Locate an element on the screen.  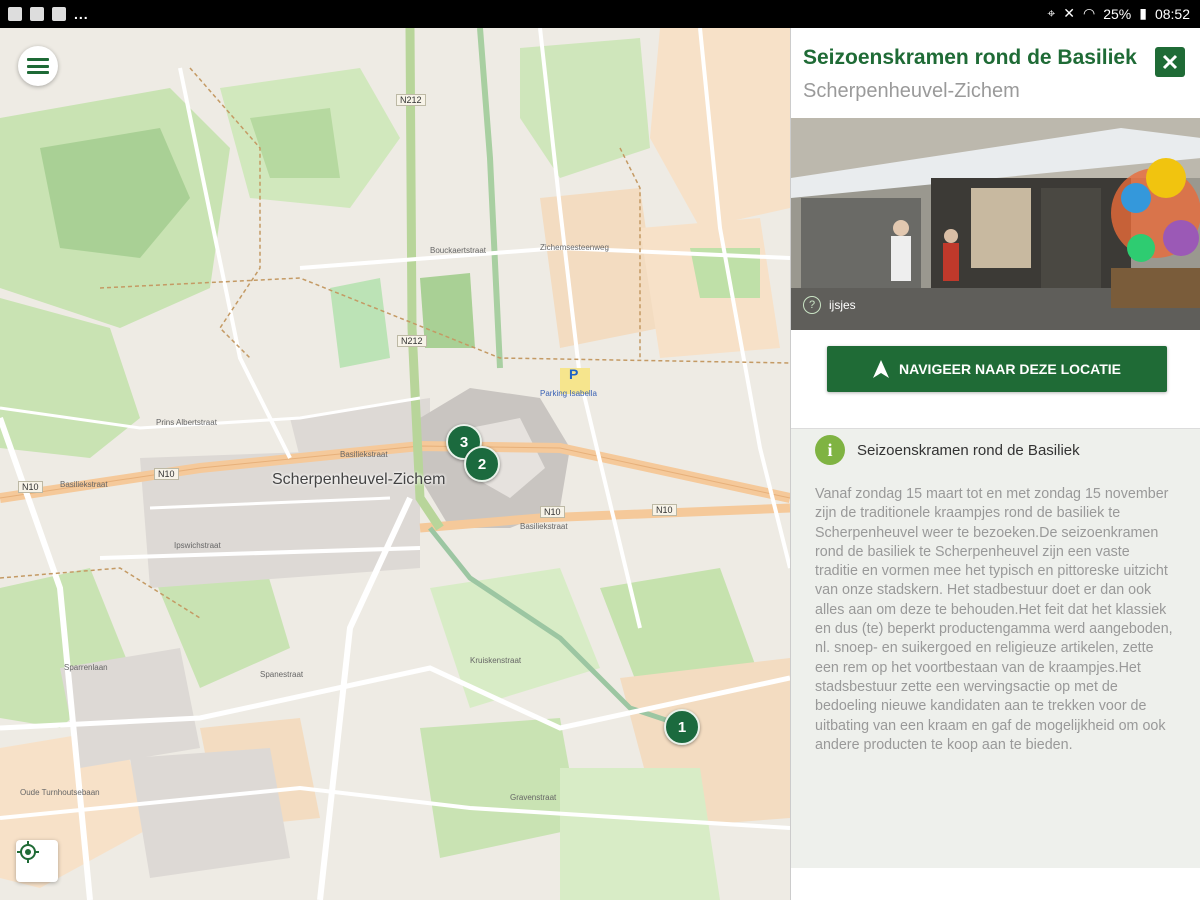
parking-label: Parking Isabella is located at coordinates (568, 393).